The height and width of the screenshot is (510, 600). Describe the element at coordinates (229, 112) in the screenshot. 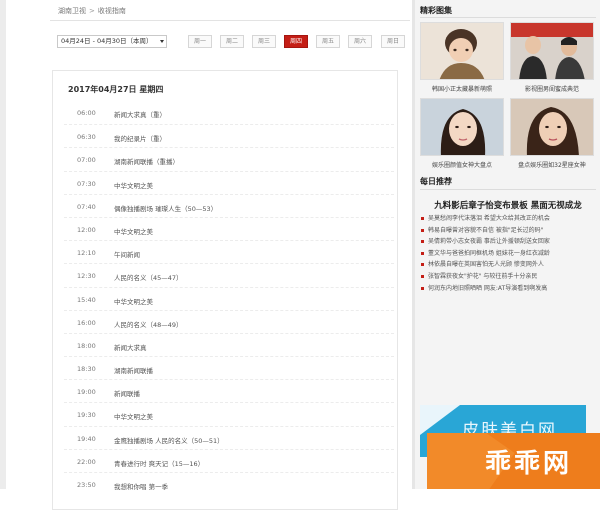

I see `program-row: 06:00 新闻大求真（重）` at that location.